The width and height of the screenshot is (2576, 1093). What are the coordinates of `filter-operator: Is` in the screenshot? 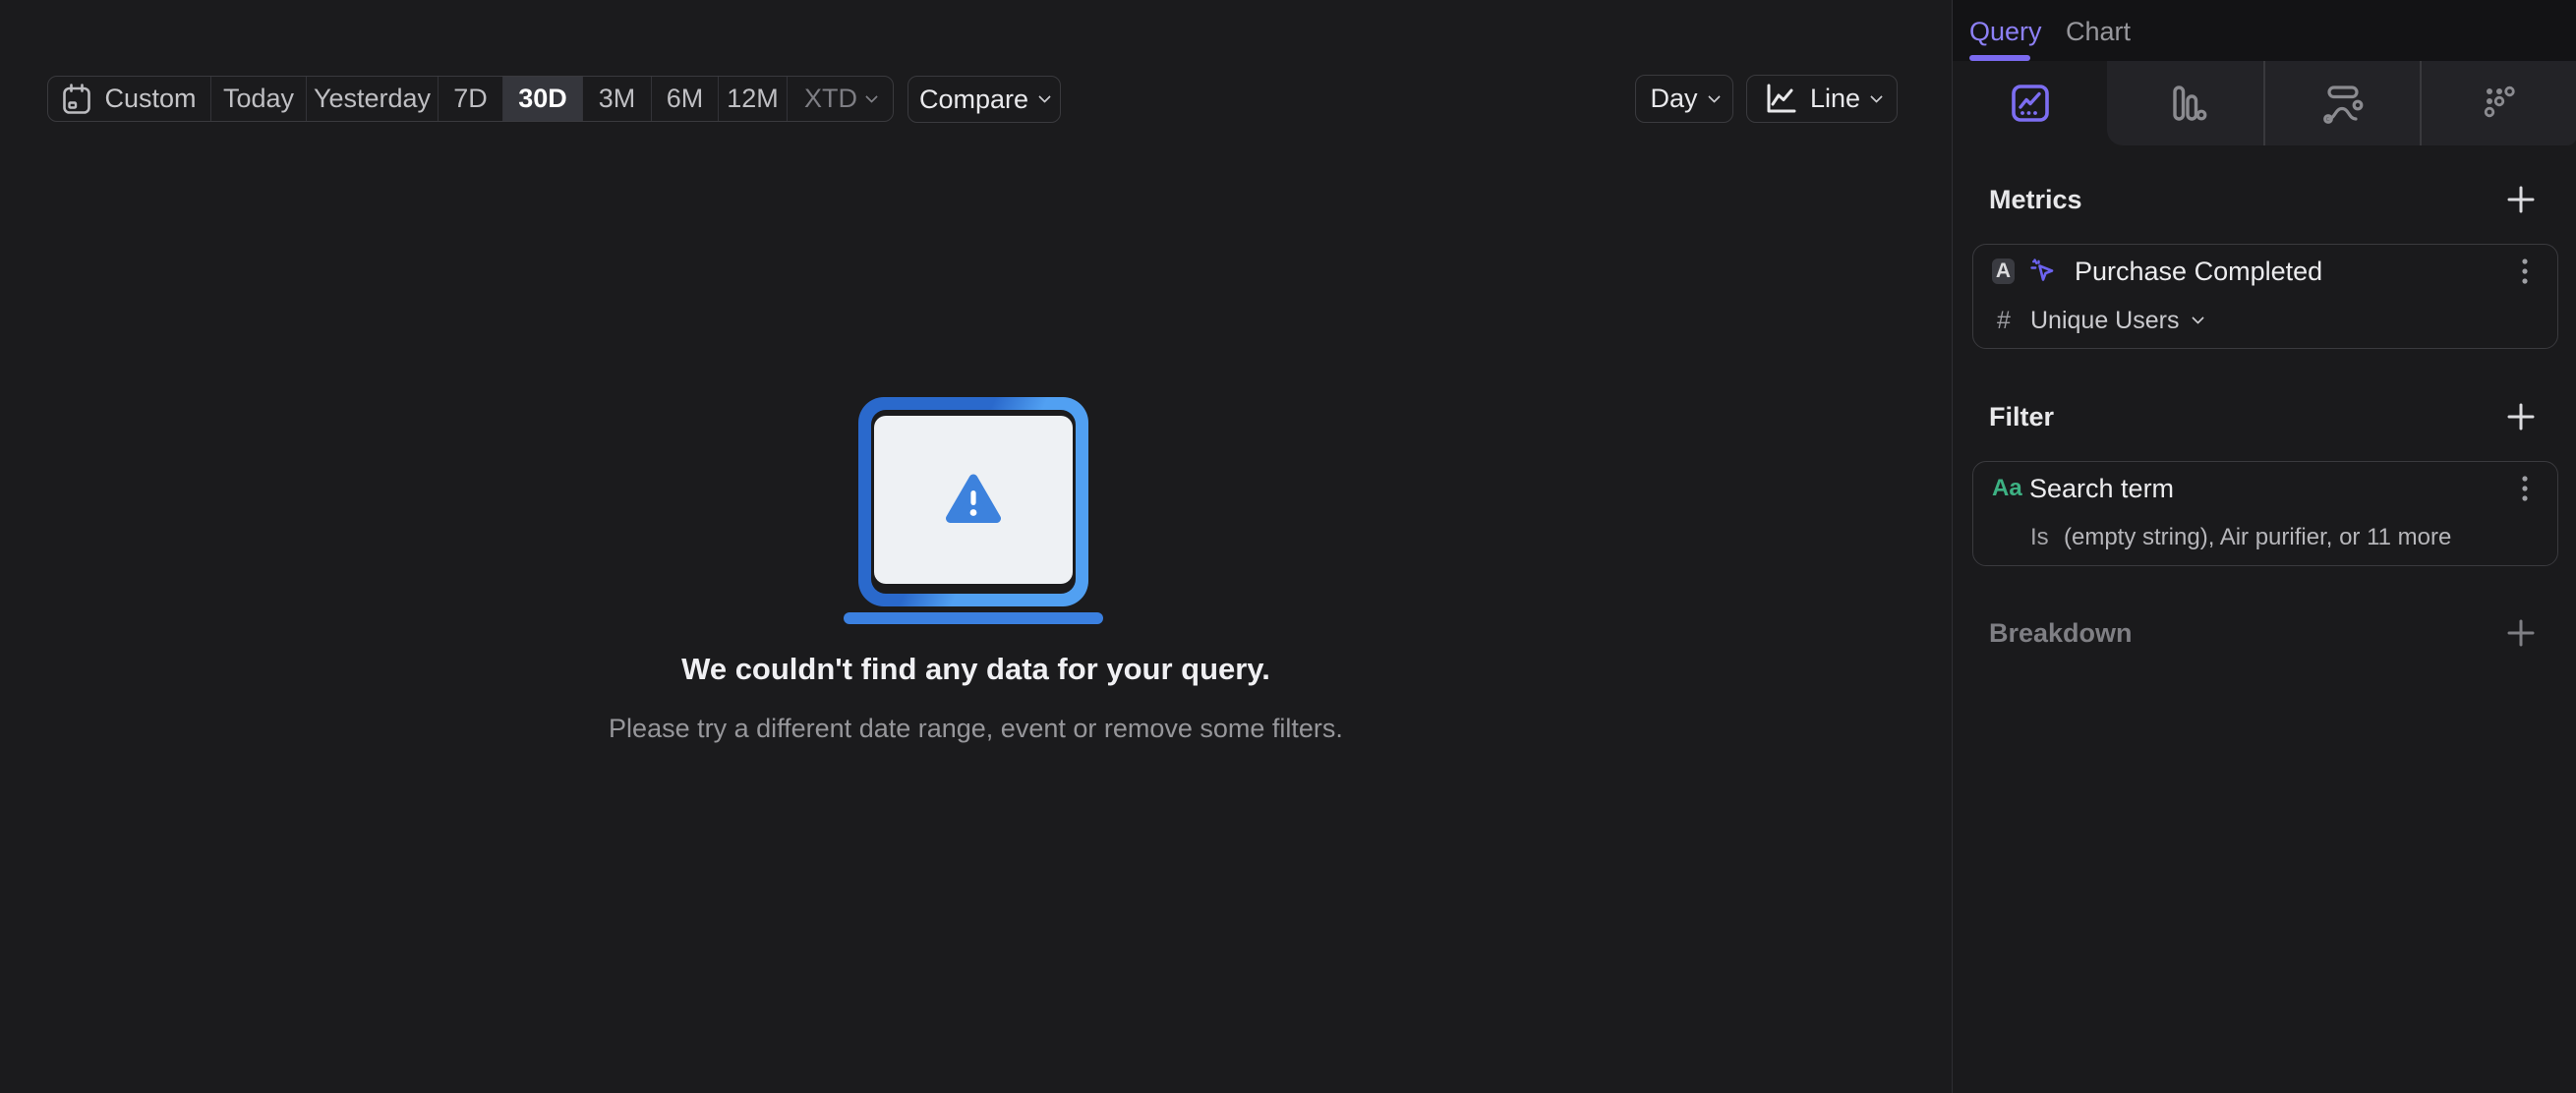 It's located at (2039, 537).